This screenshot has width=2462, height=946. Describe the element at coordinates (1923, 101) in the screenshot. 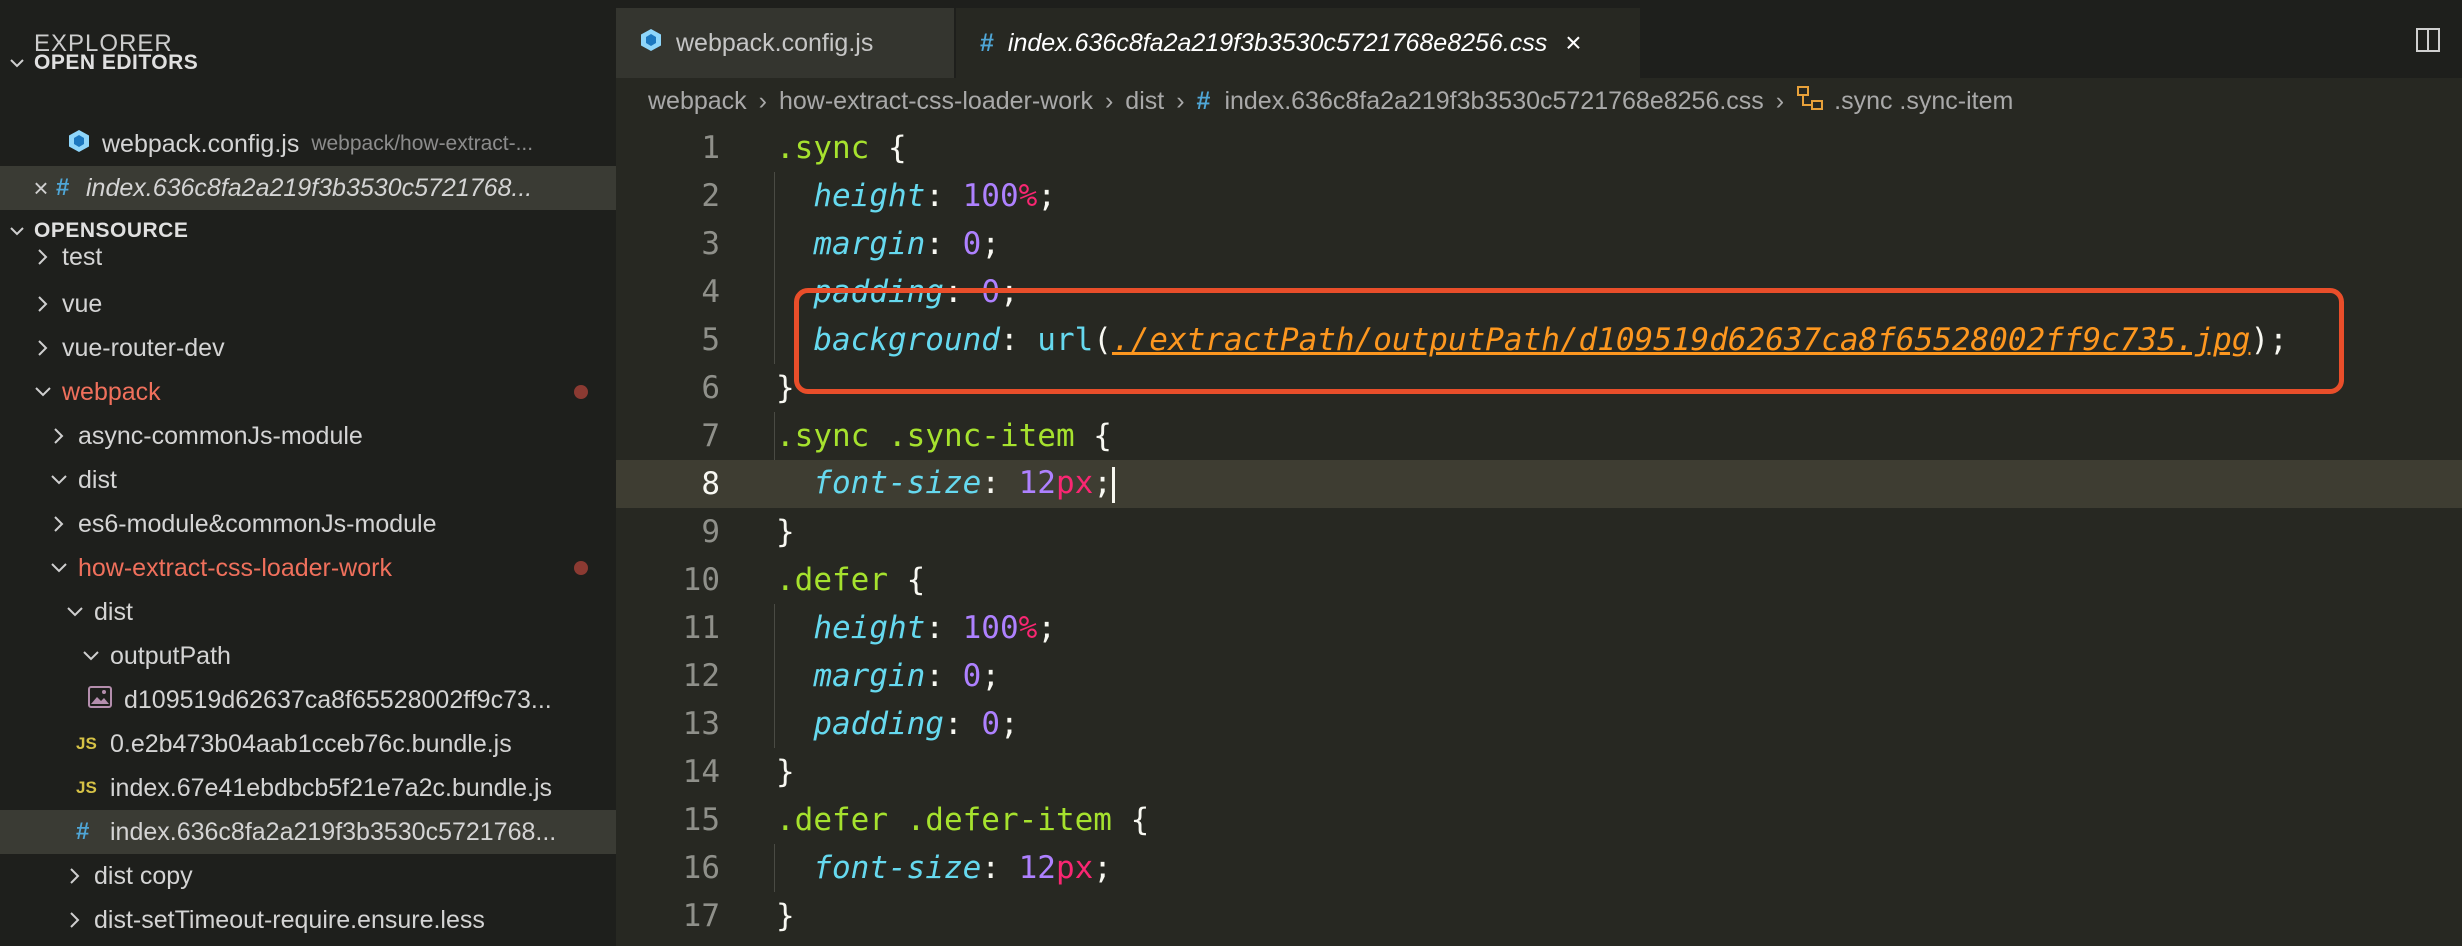

I see `breadcrumb-symbol: .sync .sync-item` at that location.